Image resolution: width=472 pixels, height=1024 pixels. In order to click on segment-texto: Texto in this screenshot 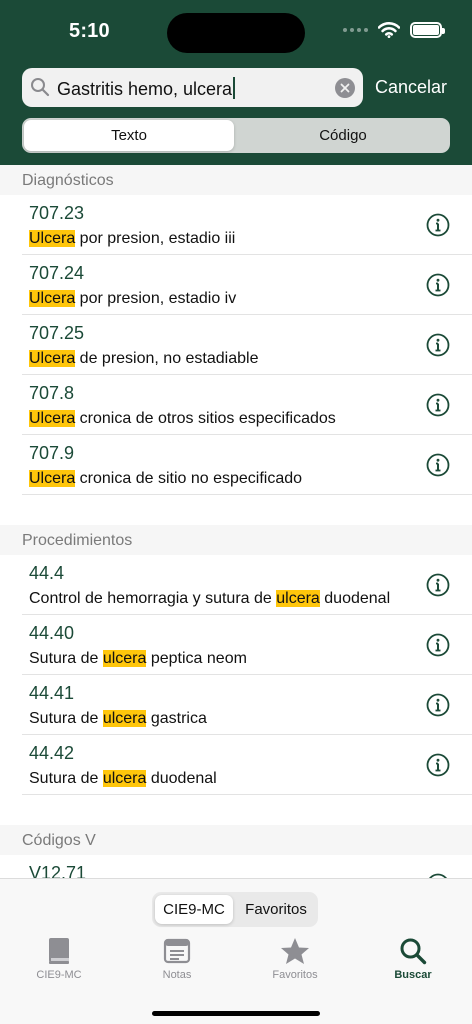, I will do `click(129, 135)`.